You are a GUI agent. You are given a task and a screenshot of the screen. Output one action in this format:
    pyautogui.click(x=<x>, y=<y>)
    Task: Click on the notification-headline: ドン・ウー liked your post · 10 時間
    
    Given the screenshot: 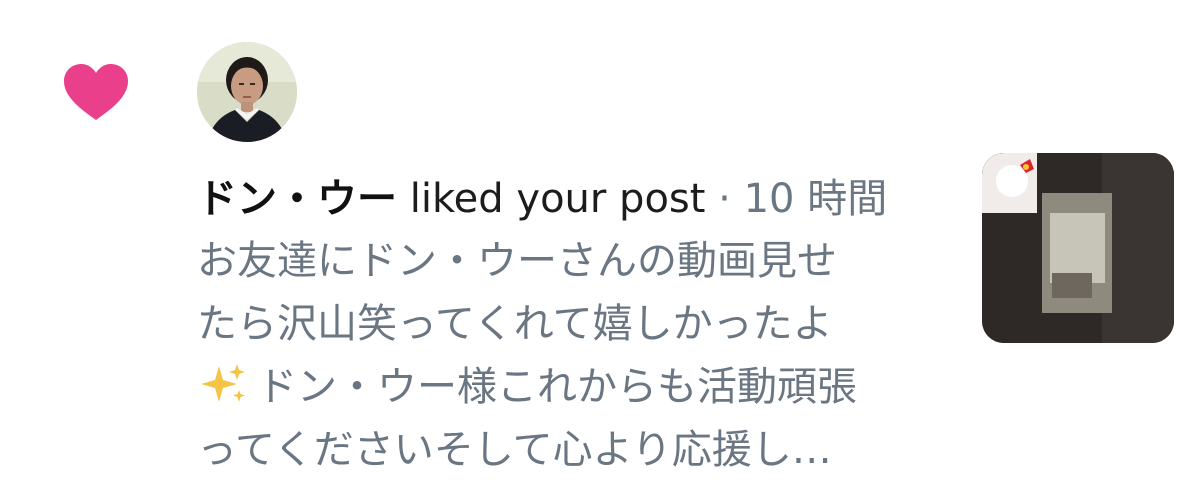 What is the action you would take?
    pyautogui.click(x=569, y=199)
    